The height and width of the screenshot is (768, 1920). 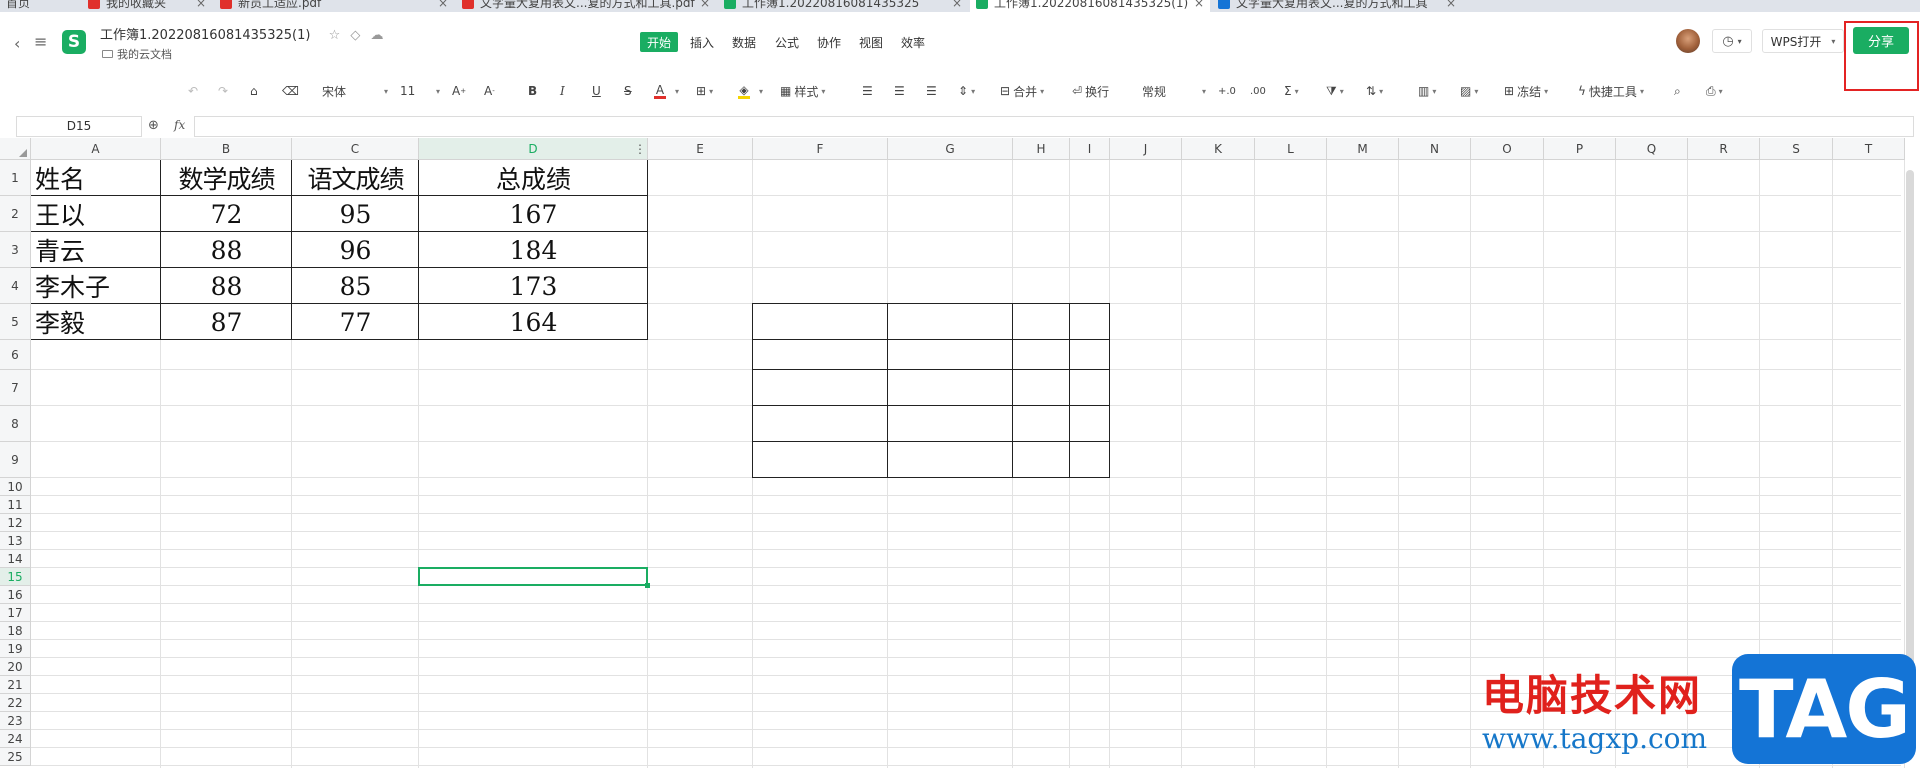 I want to click on cell-C5: 77, so click(x=355, y=322).